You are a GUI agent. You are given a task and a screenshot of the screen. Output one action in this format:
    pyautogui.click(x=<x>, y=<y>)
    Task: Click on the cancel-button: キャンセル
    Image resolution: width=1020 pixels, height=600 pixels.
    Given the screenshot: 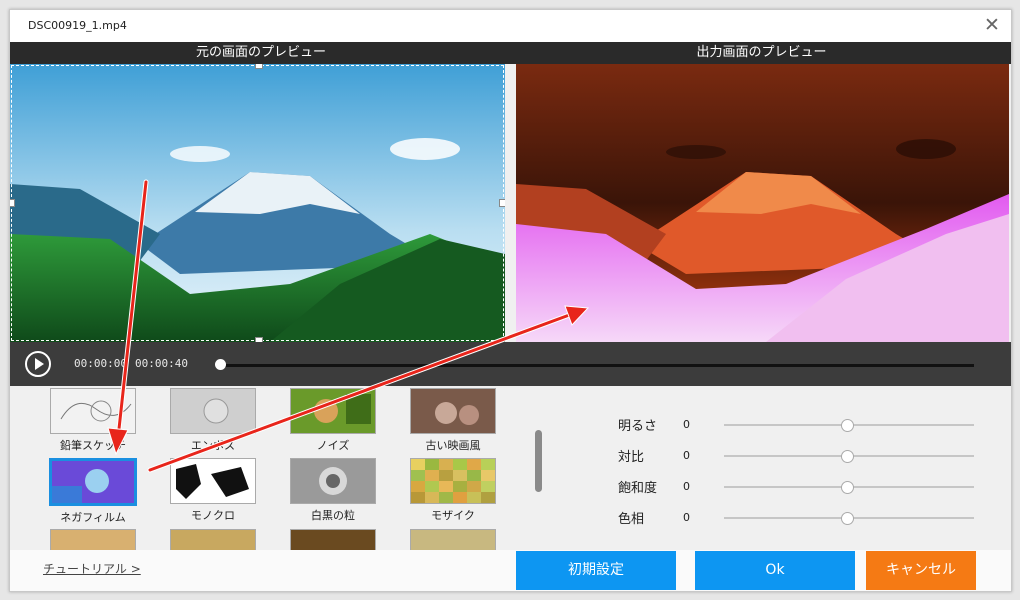 What is the action you would take?
    pyautogui.click(x=921, y=570)
    